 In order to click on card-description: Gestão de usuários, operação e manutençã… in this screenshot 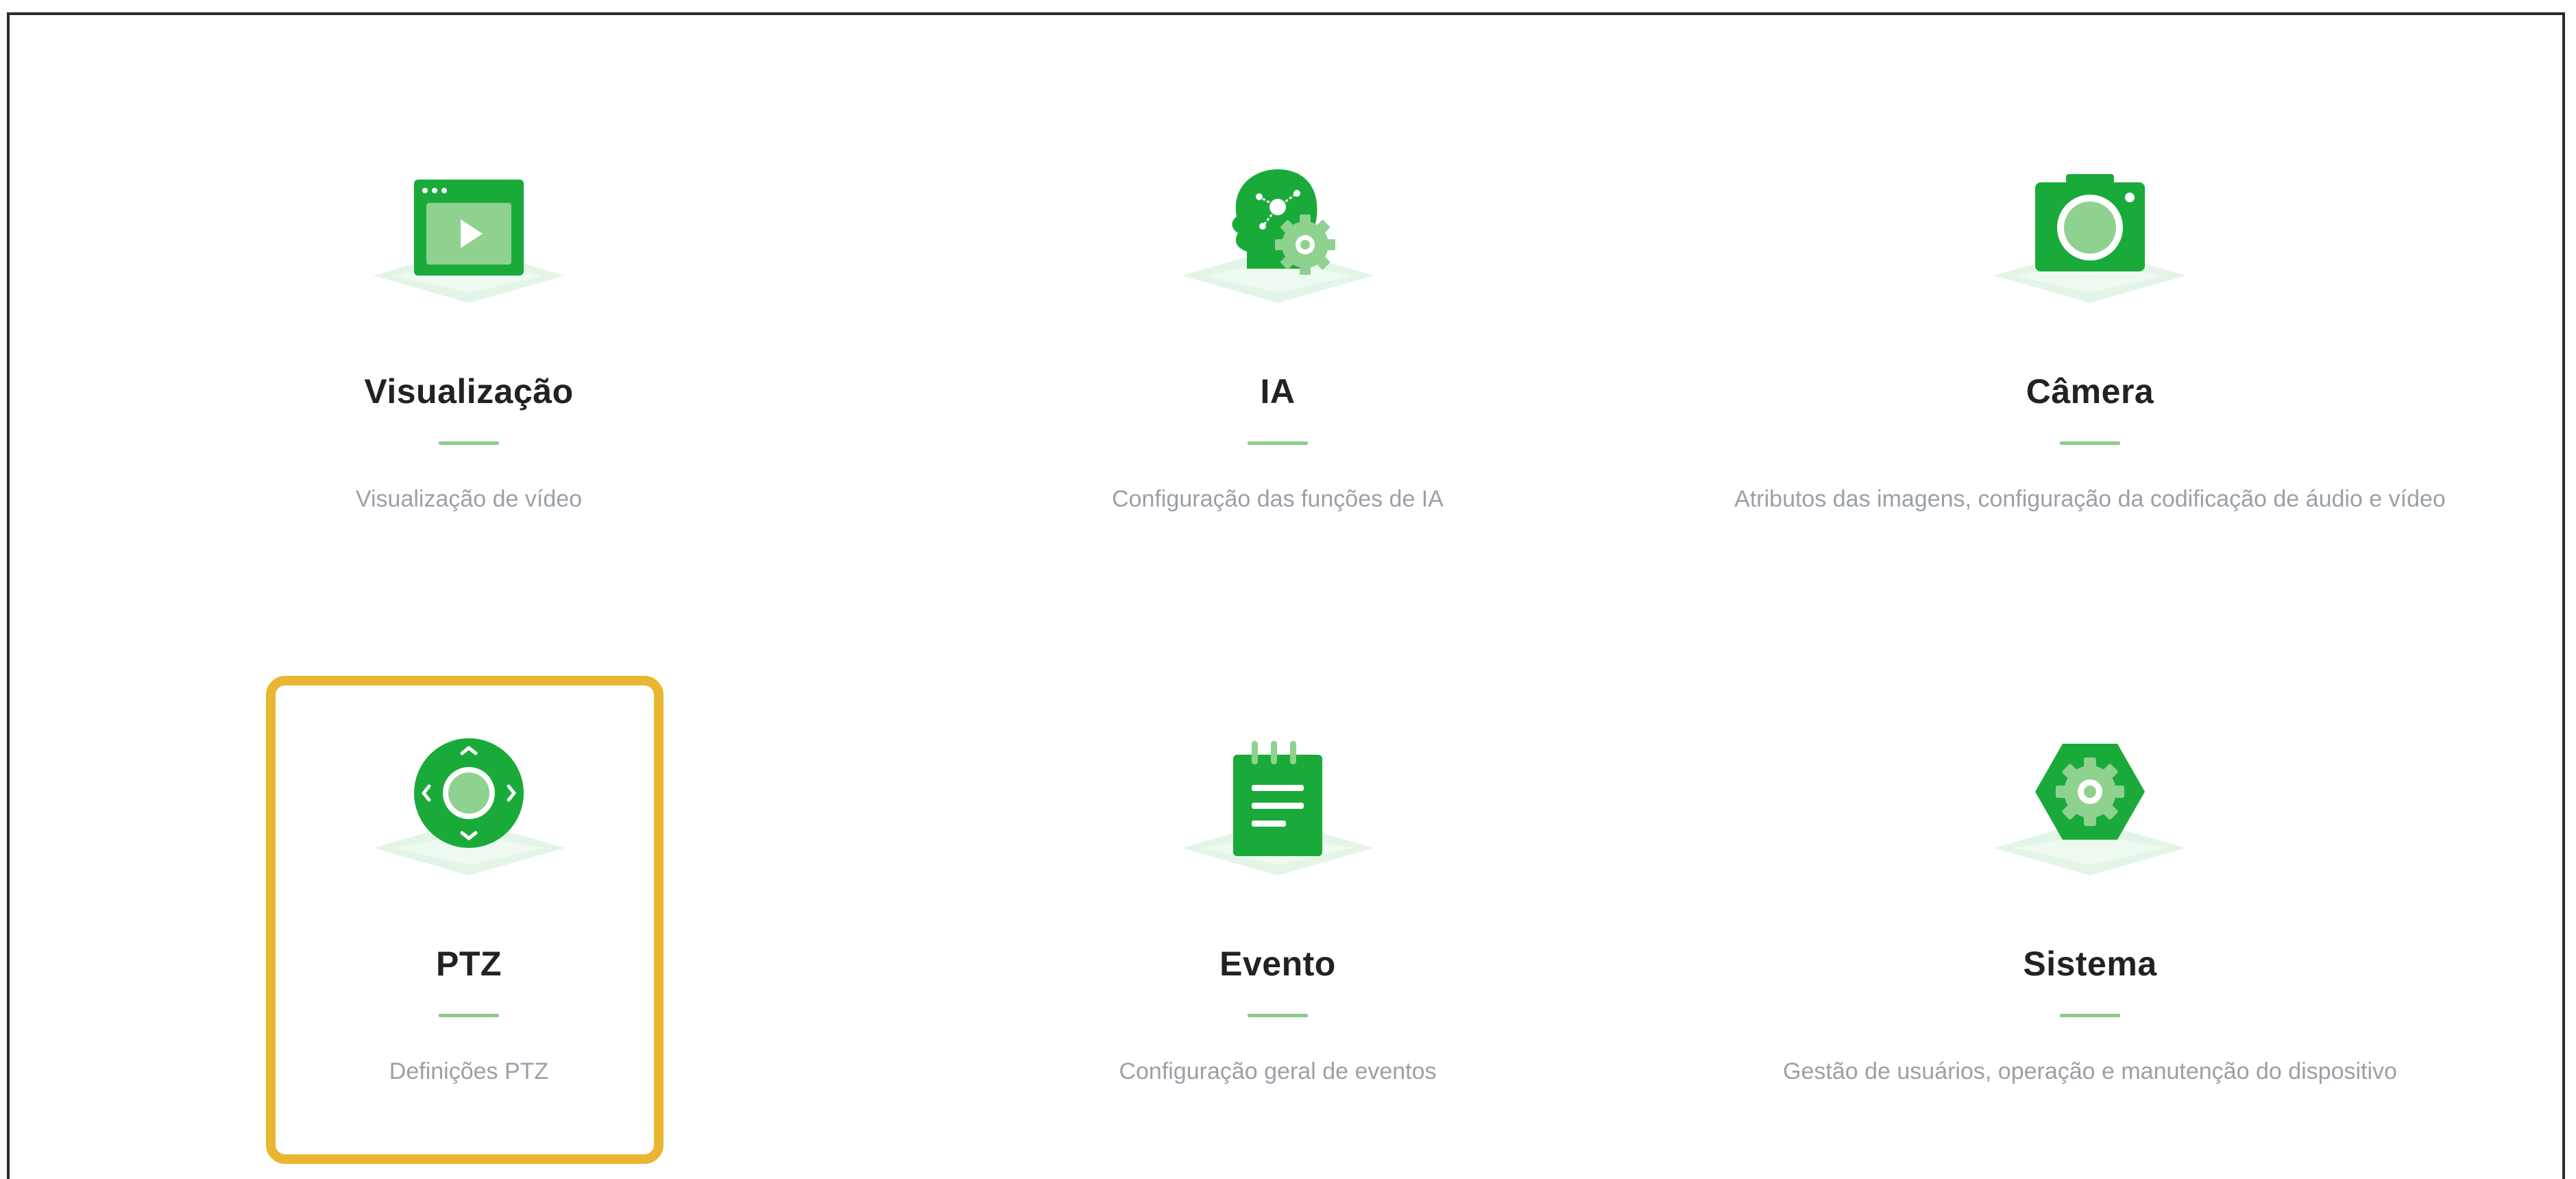, I will do `click(2090, 1071)`.